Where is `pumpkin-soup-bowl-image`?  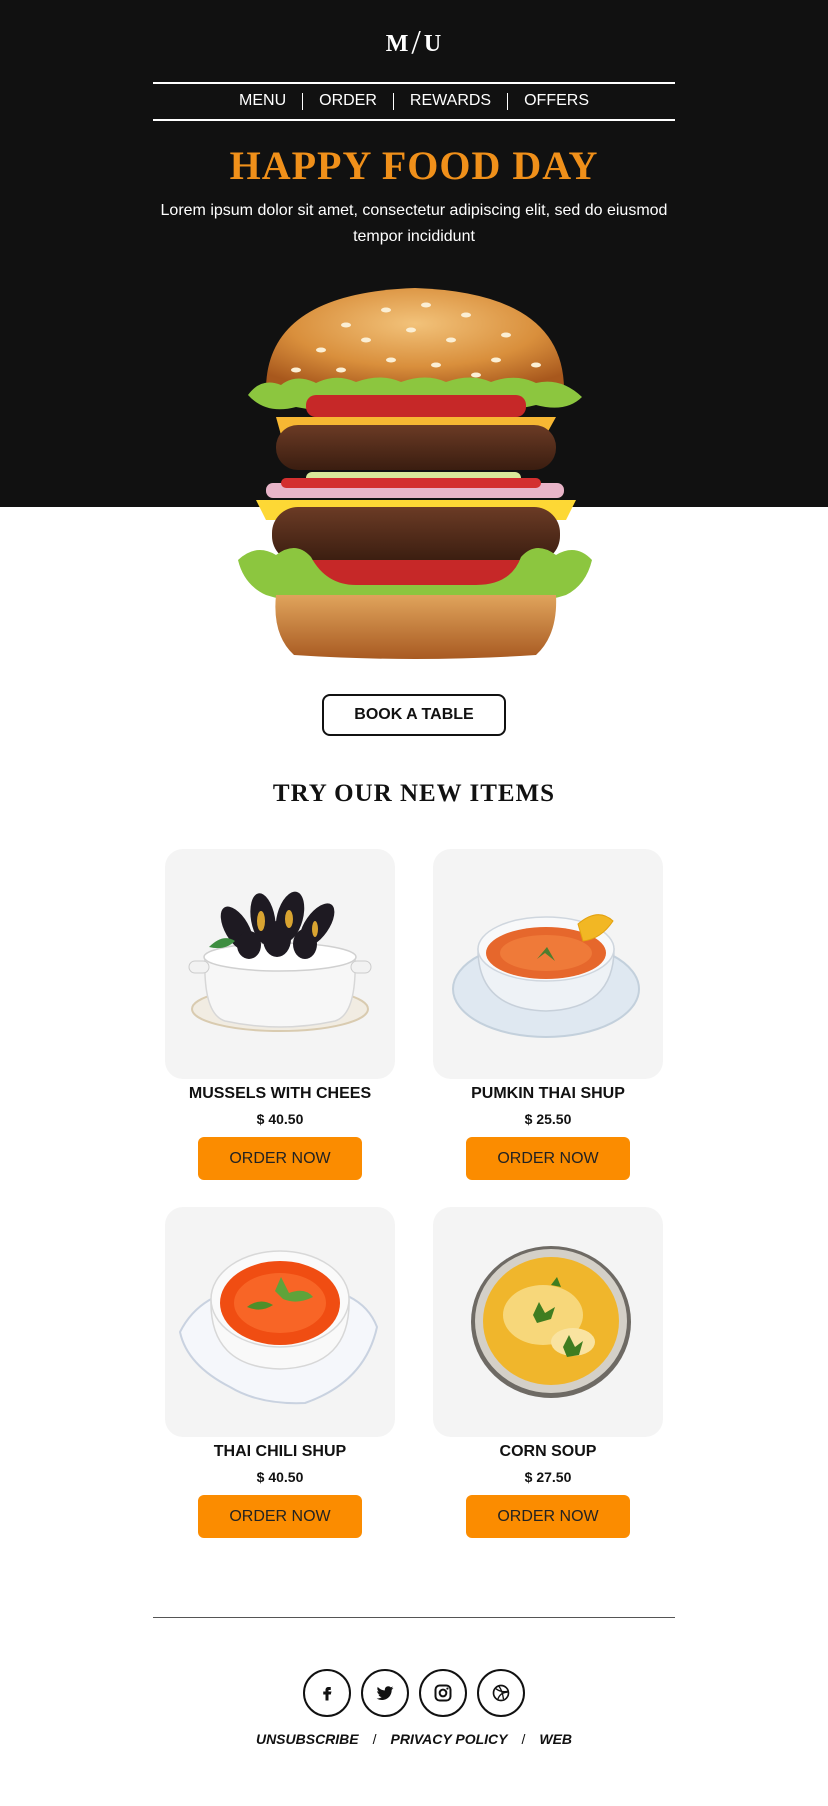 pumpkin-soup-bowl-image is located at coordinates (548, 964).